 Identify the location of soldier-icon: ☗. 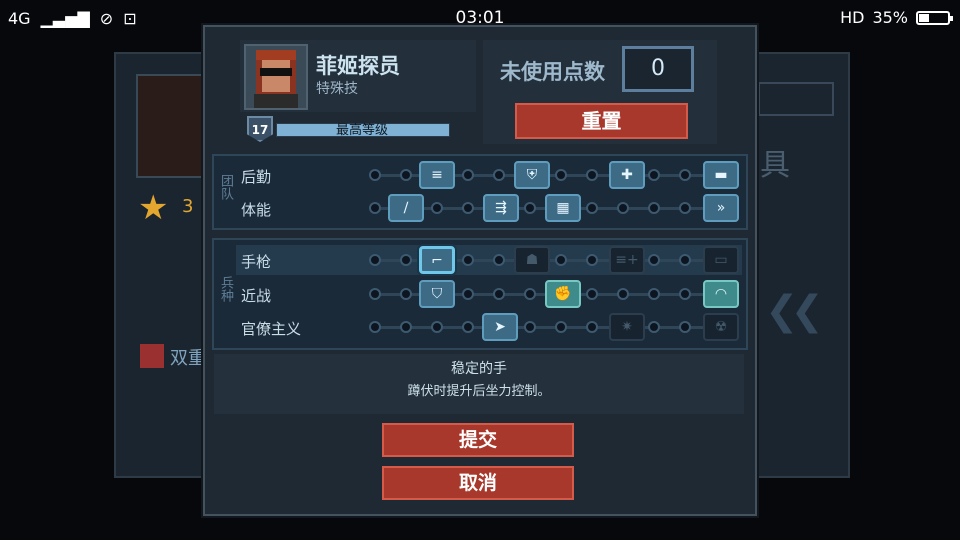
(532, 260).